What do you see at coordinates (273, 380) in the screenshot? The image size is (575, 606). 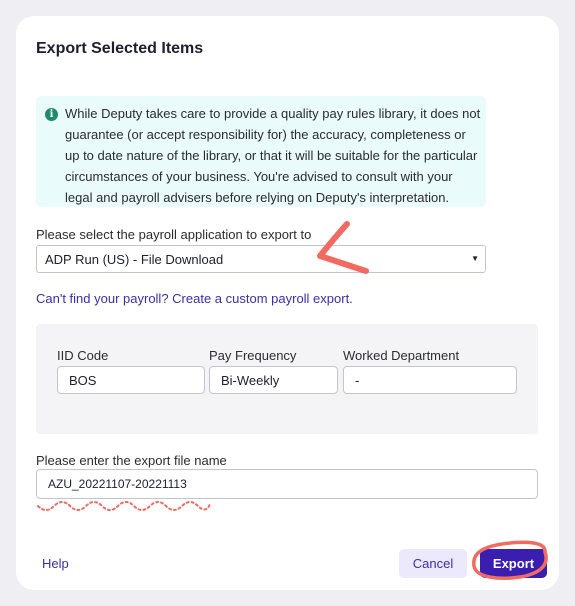 I see `pay-frequency-input: Bi-Weekly` at bounding box center [273, 380].